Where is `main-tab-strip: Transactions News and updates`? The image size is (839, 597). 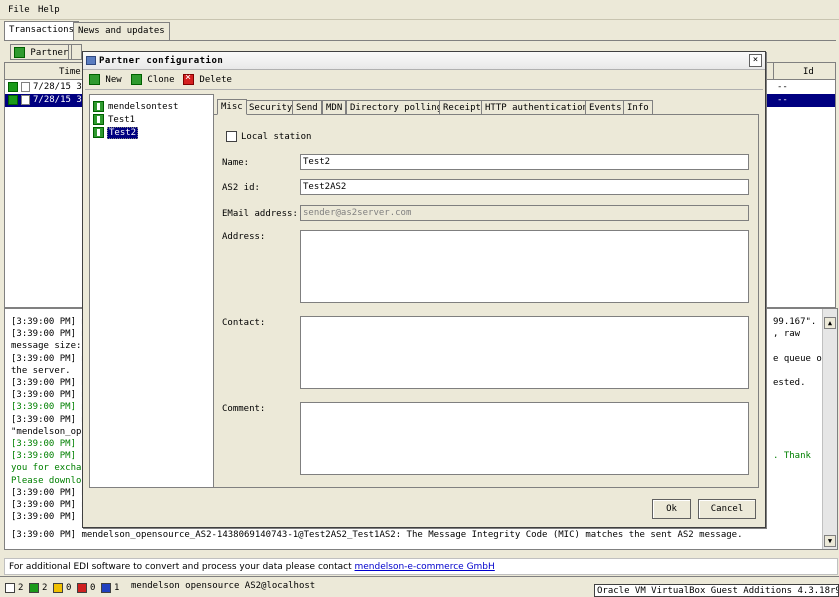
main-tab-strip: Transactions News and updates is located at coordinates (419, 30).